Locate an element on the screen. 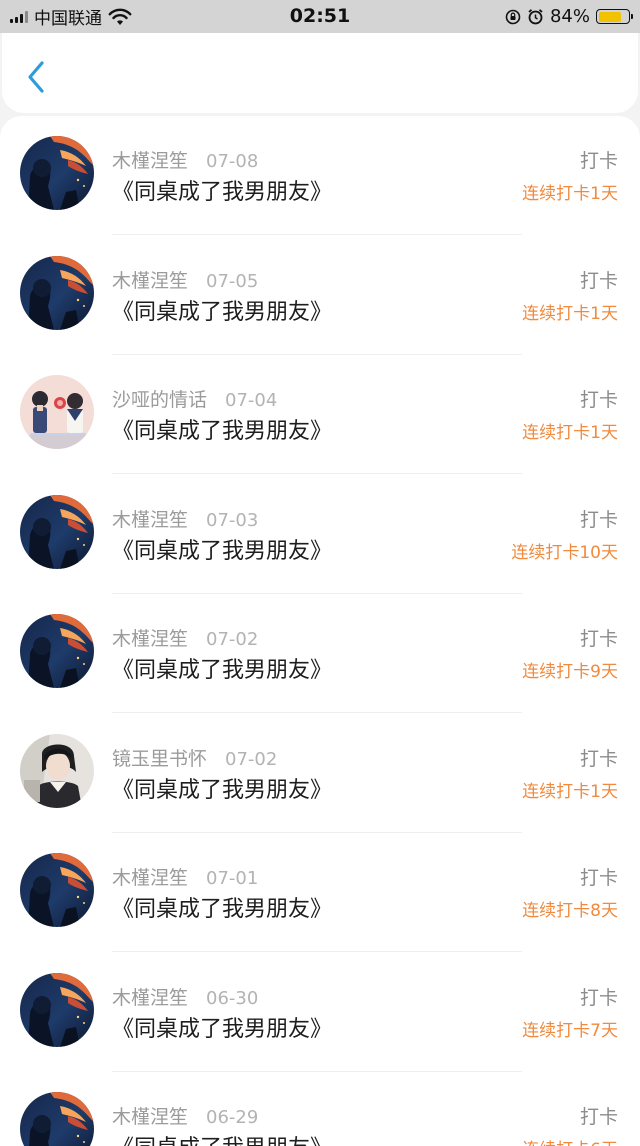 Image resolution: width=640 pixels, height=1146 pixels. streak-count: 连续打卡8天 is located at coordinates (570, 911).